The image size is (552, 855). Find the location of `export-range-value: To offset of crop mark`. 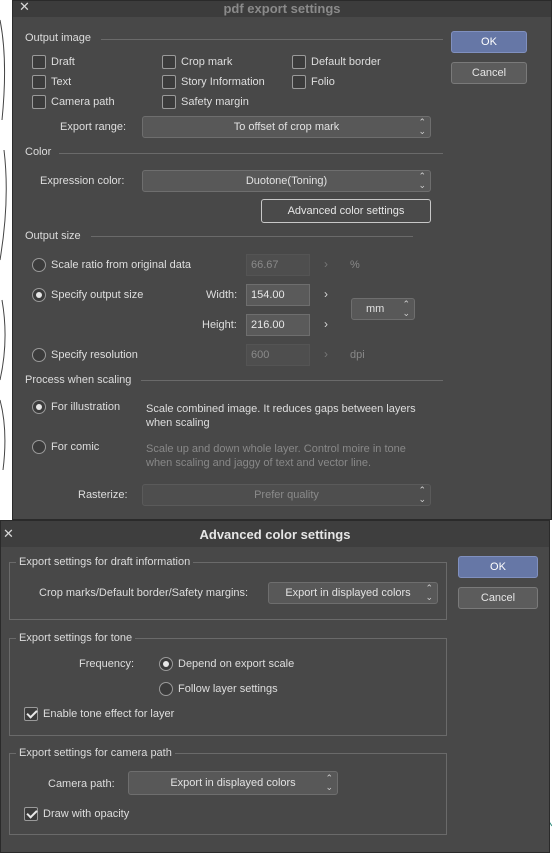

export-range-value: To offset of crop mark is located at coordinates (286, 127).